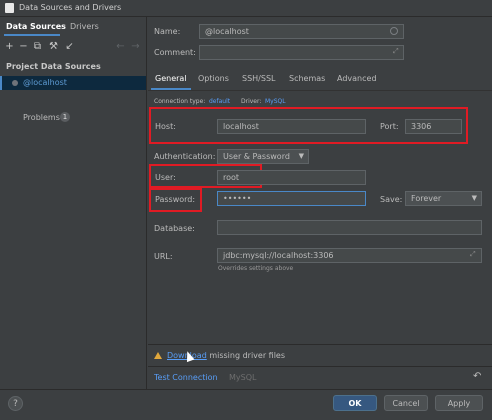 This screenshot has height=420, width=492. What do you see at coordinates (53, 47) in the screenshot?
I see `settings-icon: ⚒` at bounding box center [53, 47].